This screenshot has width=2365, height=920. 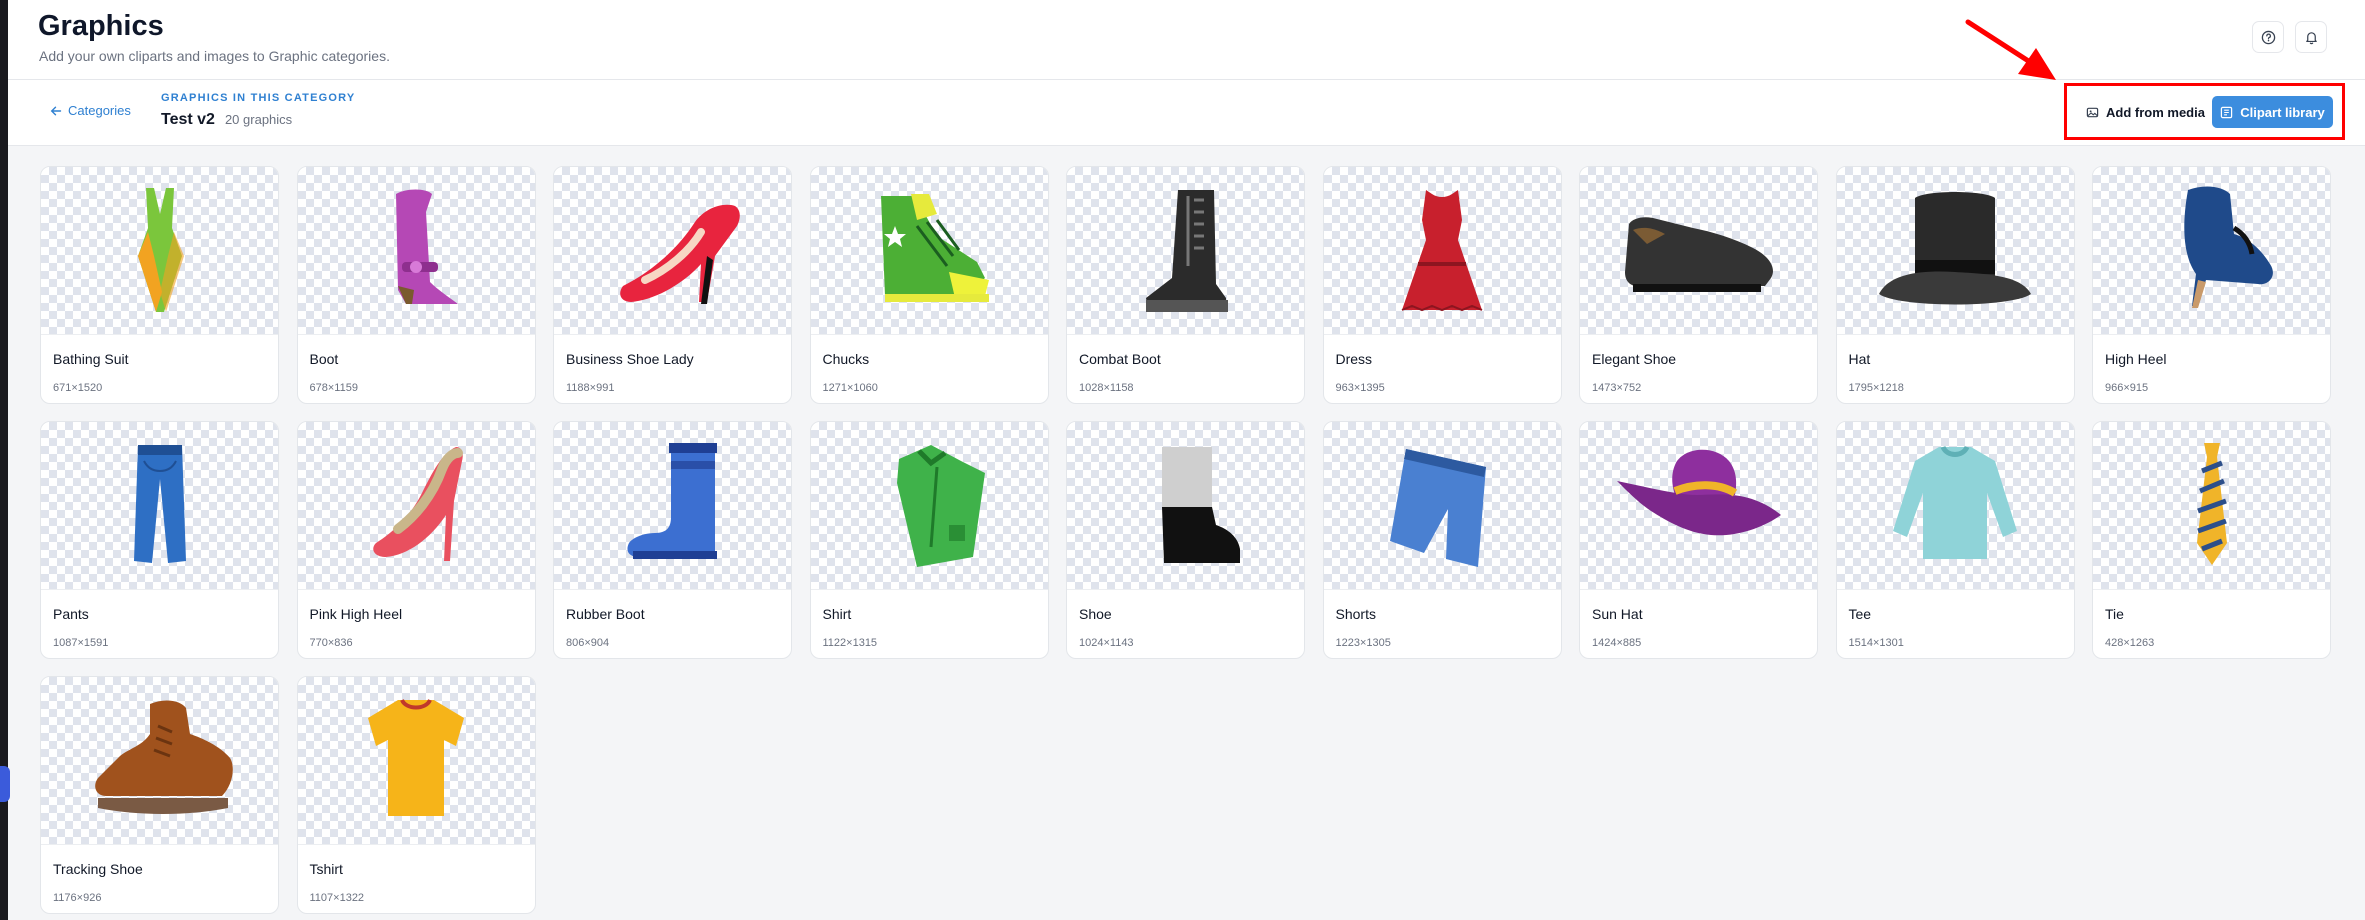 I want to click on arrow-left-icon, so click(x=56, y=110).